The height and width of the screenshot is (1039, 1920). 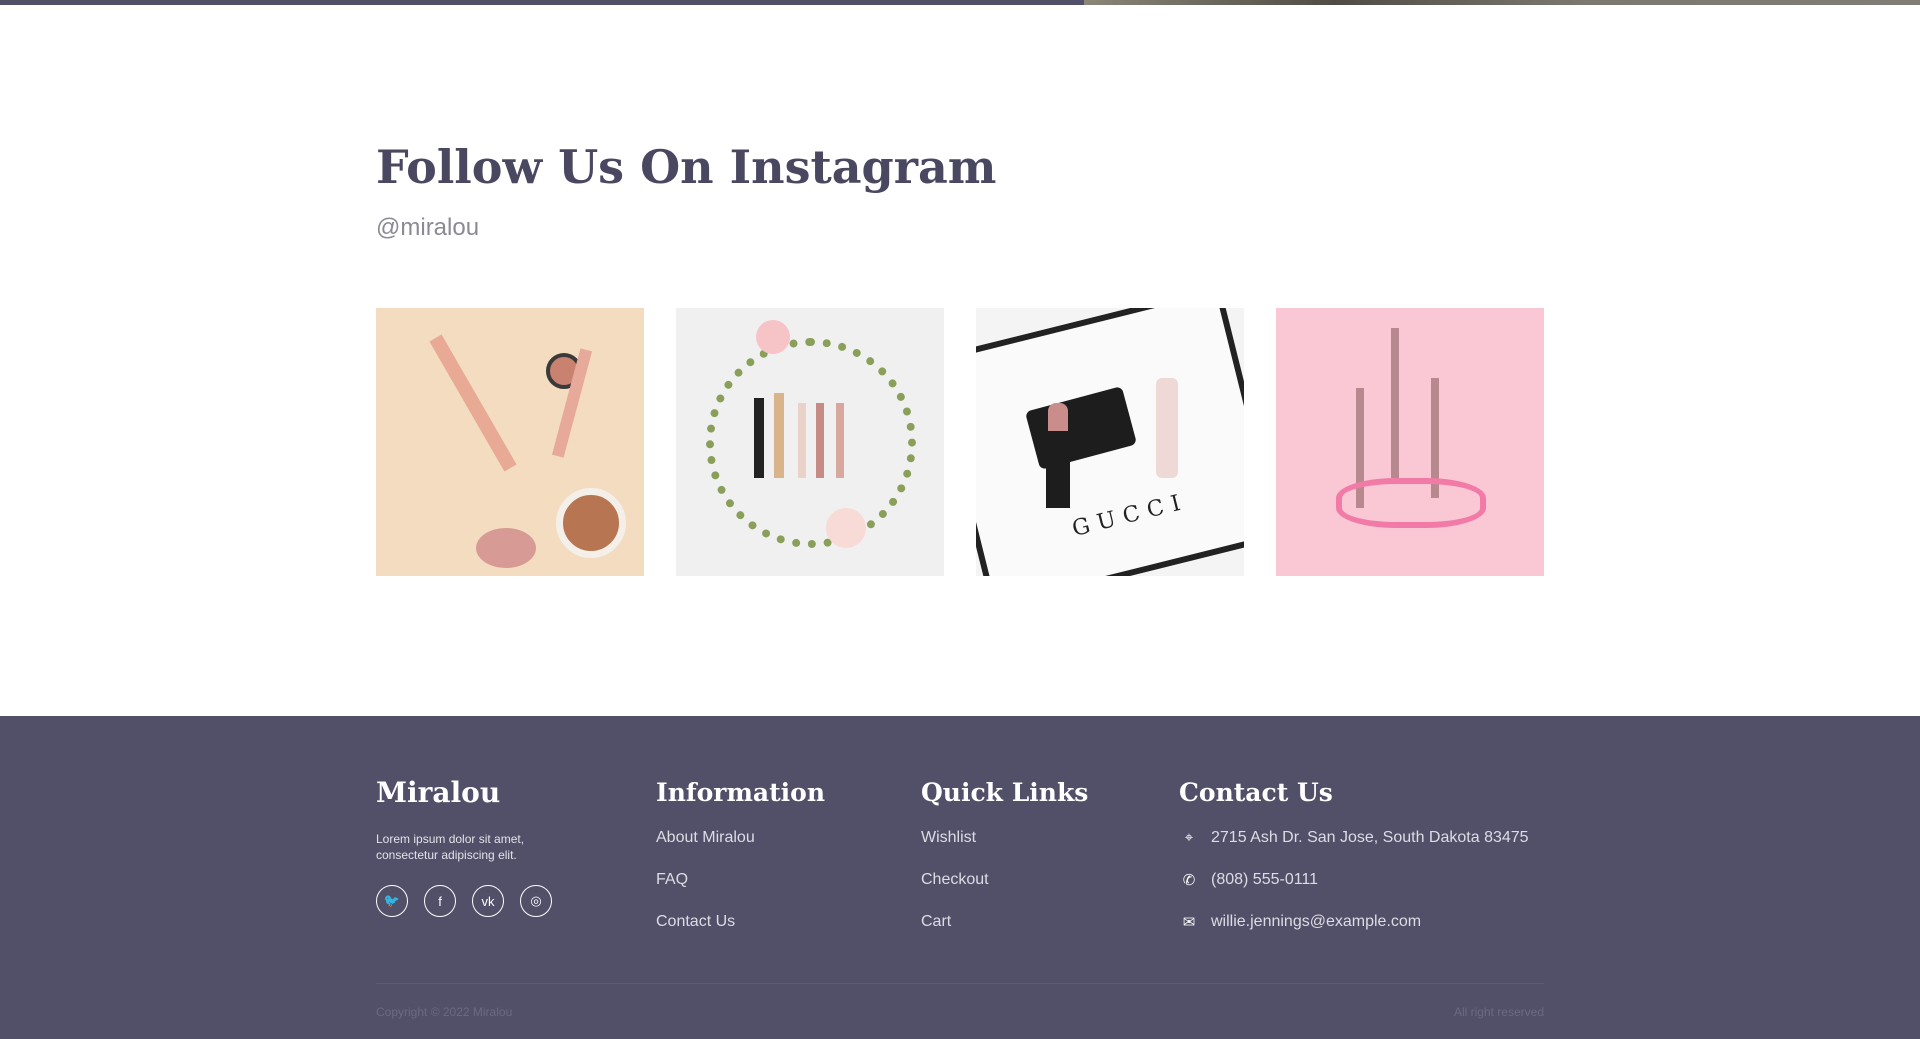 What do you see at coordinates (1256, 792) in the screenshot?
I see `contact-heading: Contact Us` at bounding box center [1256, 792].